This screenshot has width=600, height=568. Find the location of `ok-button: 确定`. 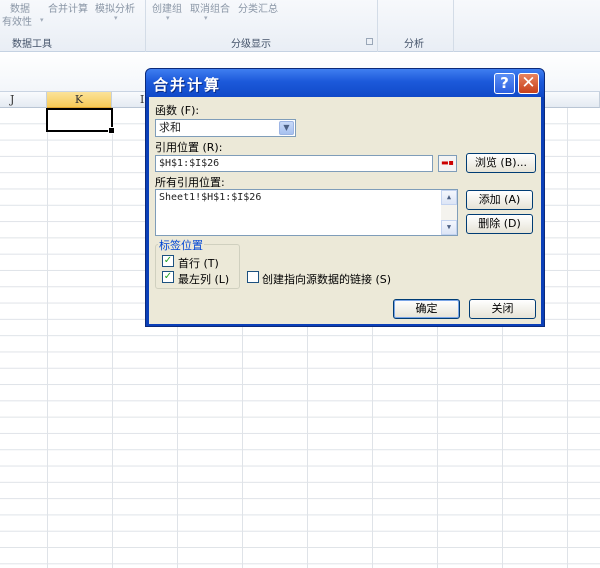

ok-button: 确定 is located at coordinates (426, 309).